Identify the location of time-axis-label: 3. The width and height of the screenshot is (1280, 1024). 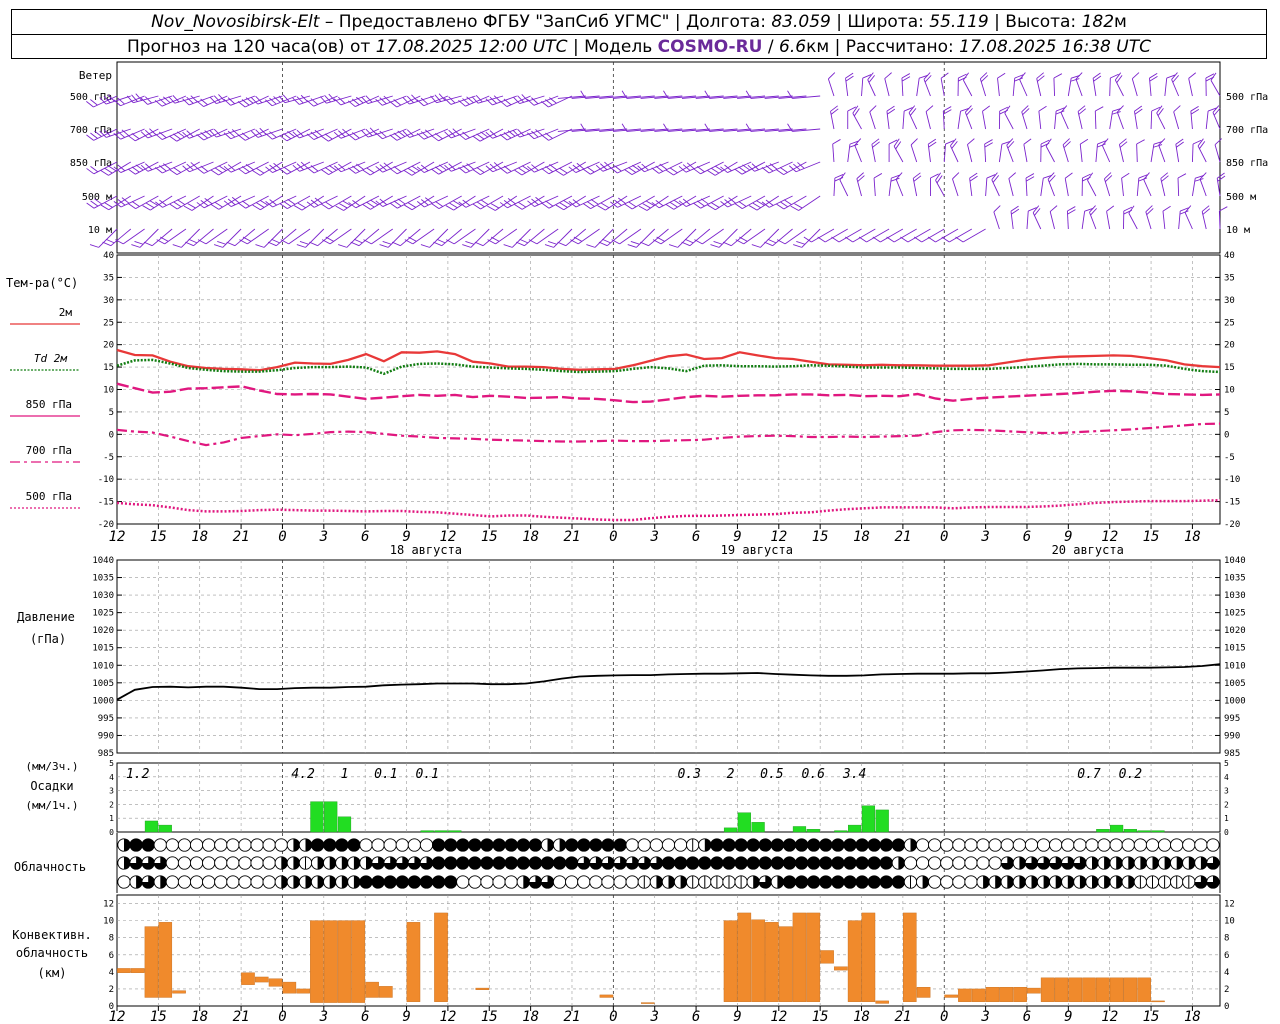
(984, 537).